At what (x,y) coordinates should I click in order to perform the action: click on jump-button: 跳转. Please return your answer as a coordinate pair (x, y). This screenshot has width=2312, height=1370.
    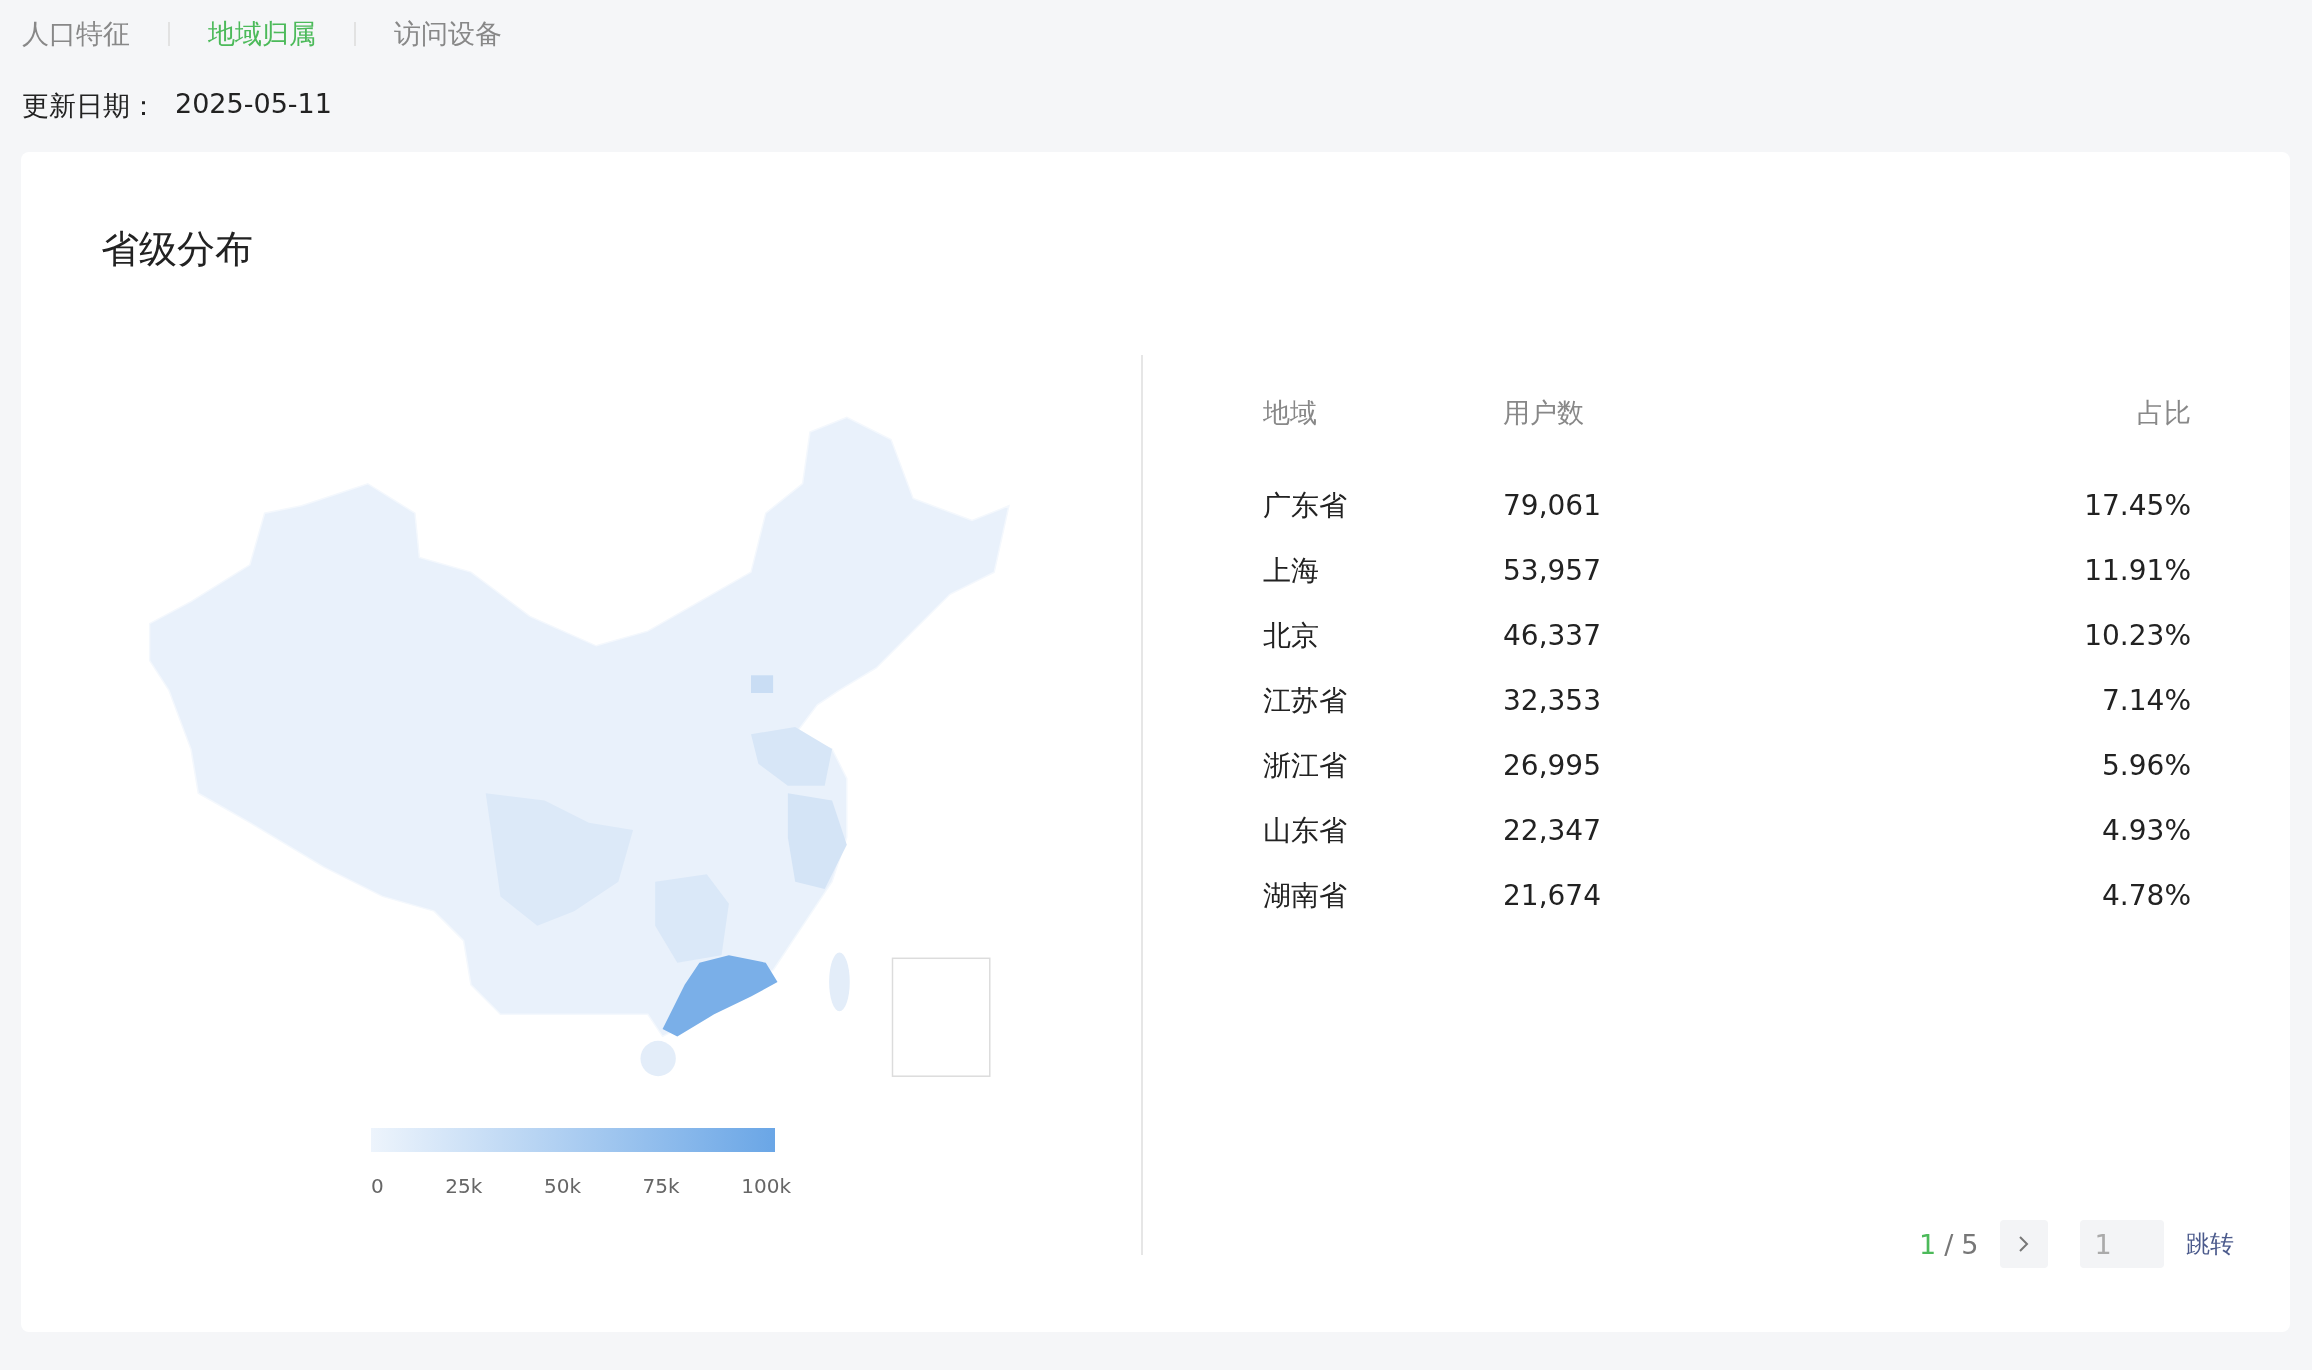
    Looking at the image, I should click on (2210, 1244).